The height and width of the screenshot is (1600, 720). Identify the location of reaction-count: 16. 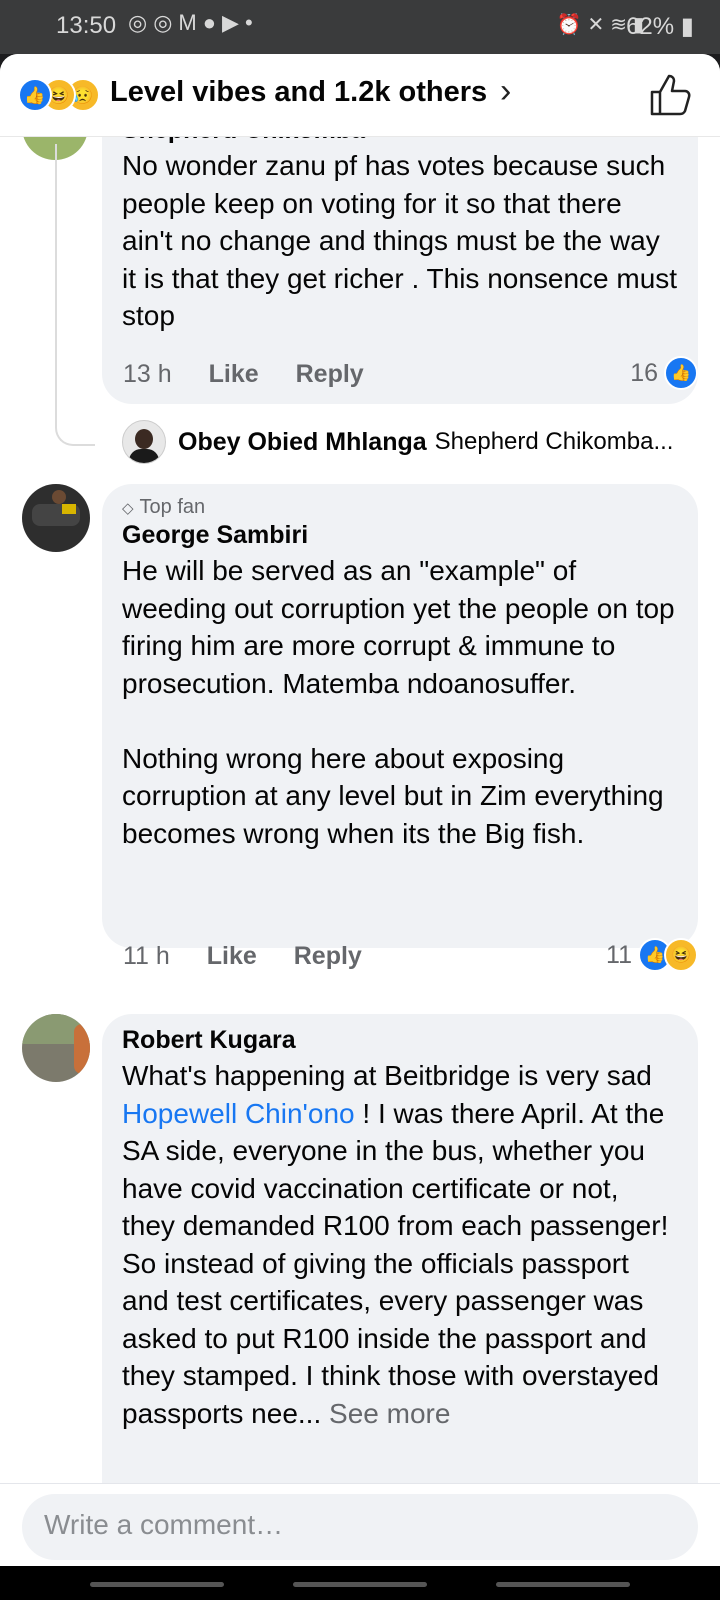
(644, 372).